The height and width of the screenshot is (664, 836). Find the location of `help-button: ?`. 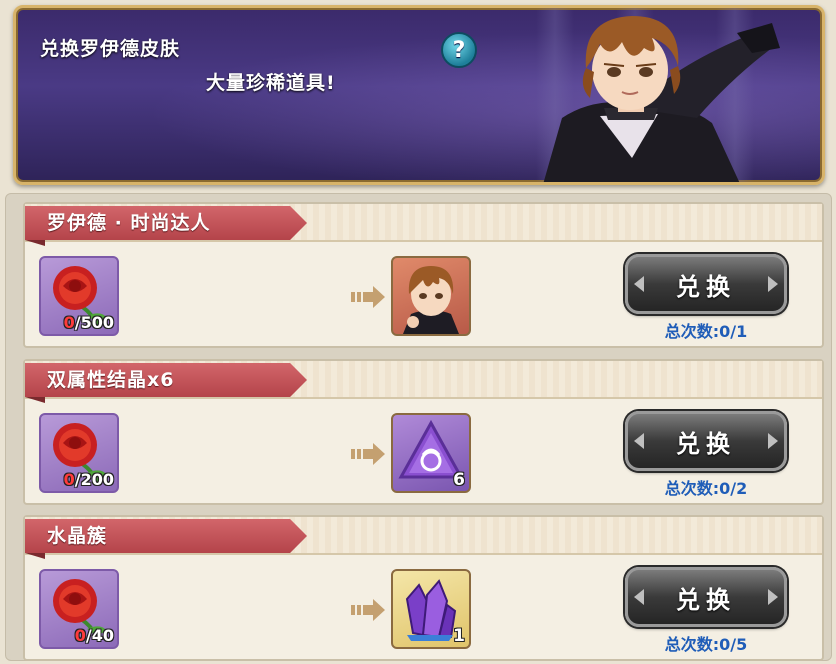

help-button: ? is located at coordinates (459, 50).